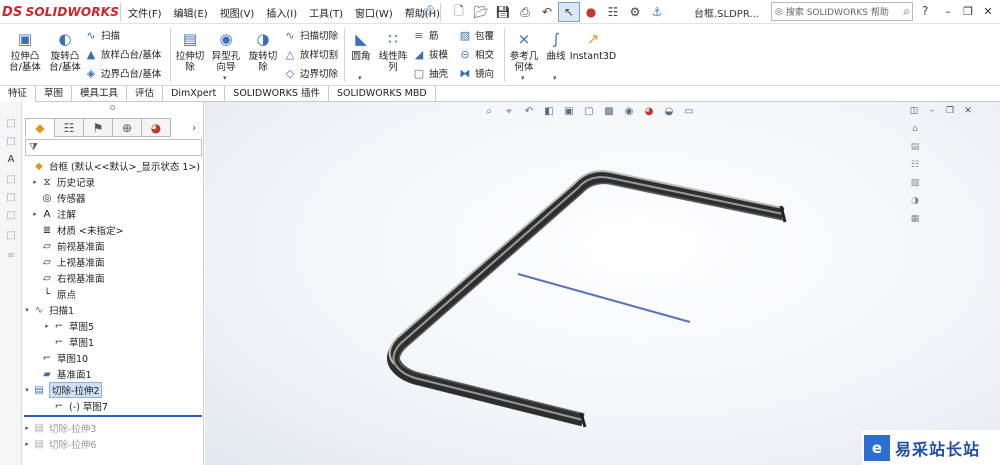 The width and height of the screenshot is (1000, 465). What do you see at coordinates (133, 326) in the screenshot?
I see `tree-item-sketch5: ▸ ⌐ 草图5` at bounding box center [133, 326].